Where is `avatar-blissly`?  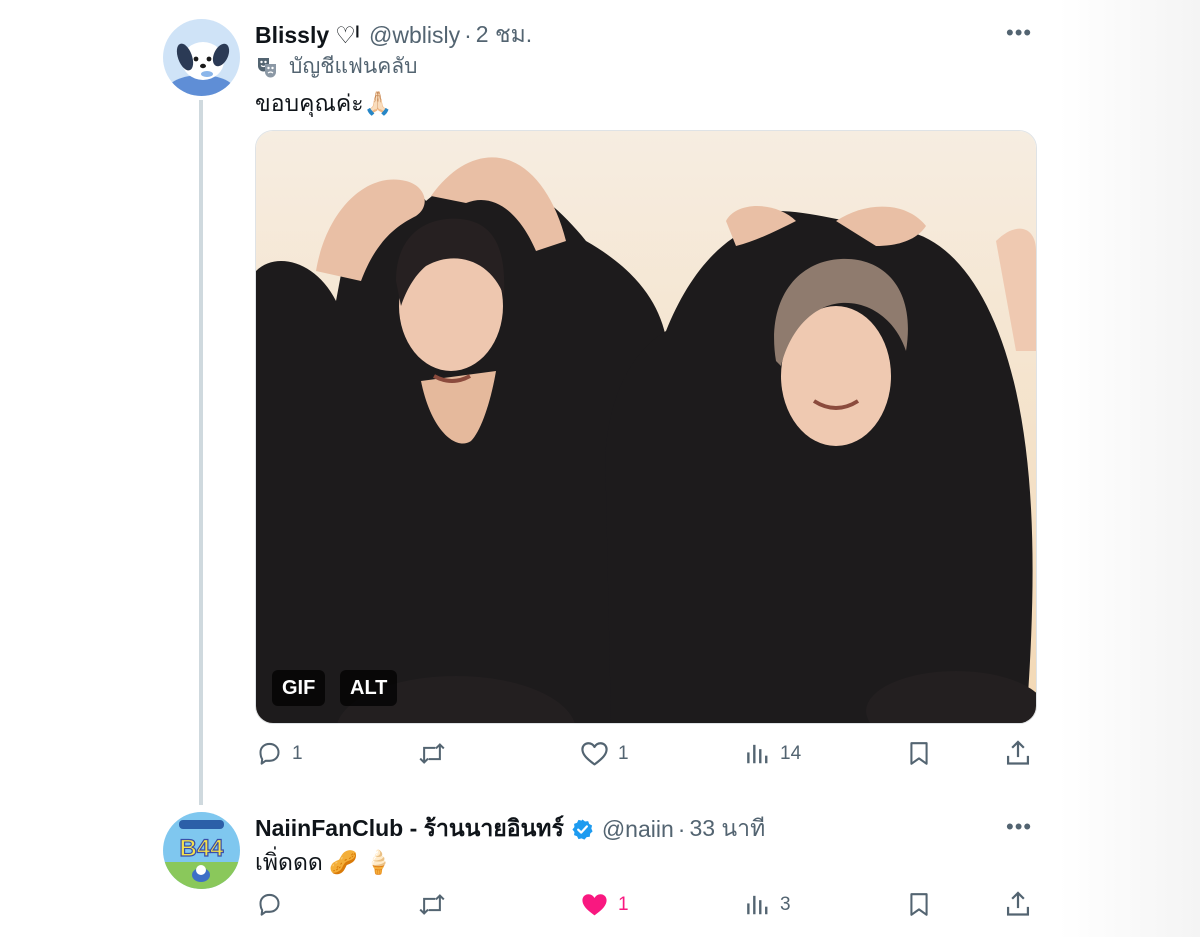 avatar-blissly is located at coordinates (201, 57).